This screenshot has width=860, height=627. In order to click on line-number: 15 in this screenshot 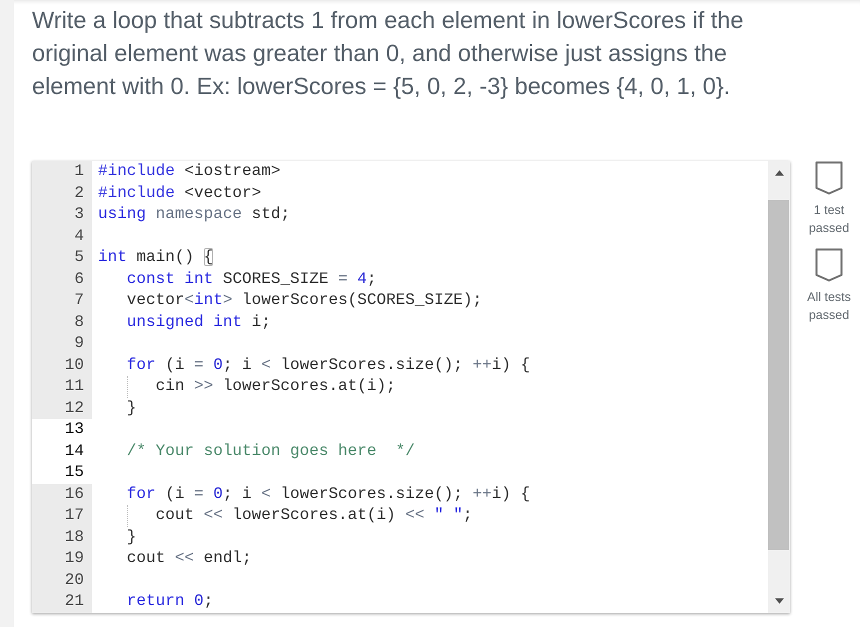, I will do `click(62, 473)`.